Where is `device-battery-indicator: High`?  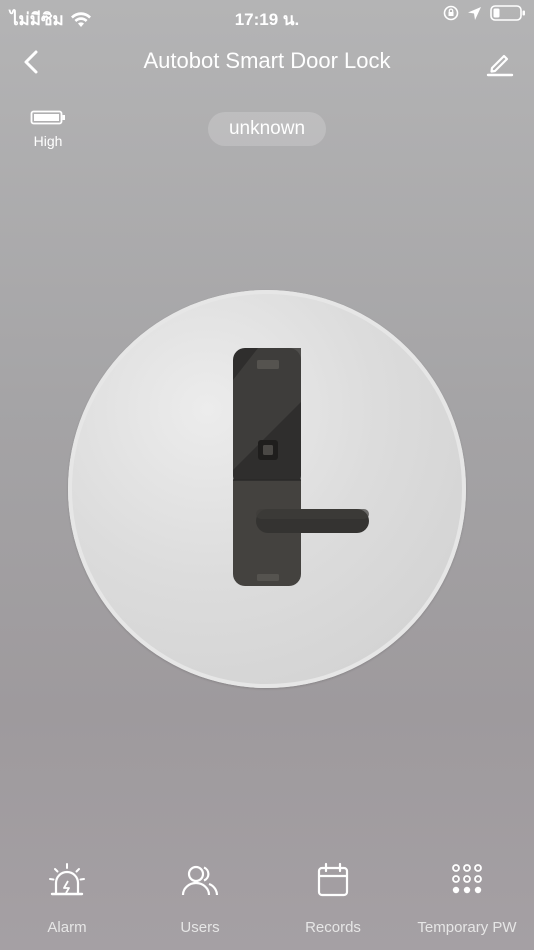 device-battery-indicator: High is located at coordinates (48, 129).